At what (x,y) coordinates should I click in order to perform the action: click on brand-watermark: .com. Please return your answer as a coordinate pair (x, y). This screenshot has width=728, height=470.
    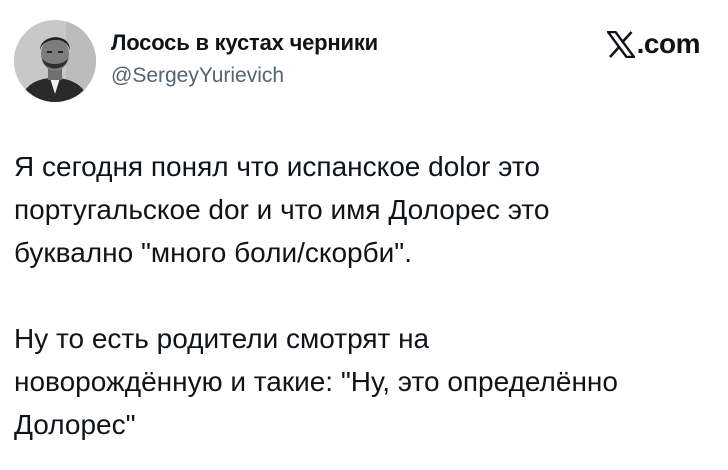
    Looking at the image, I should click on (653, 43).